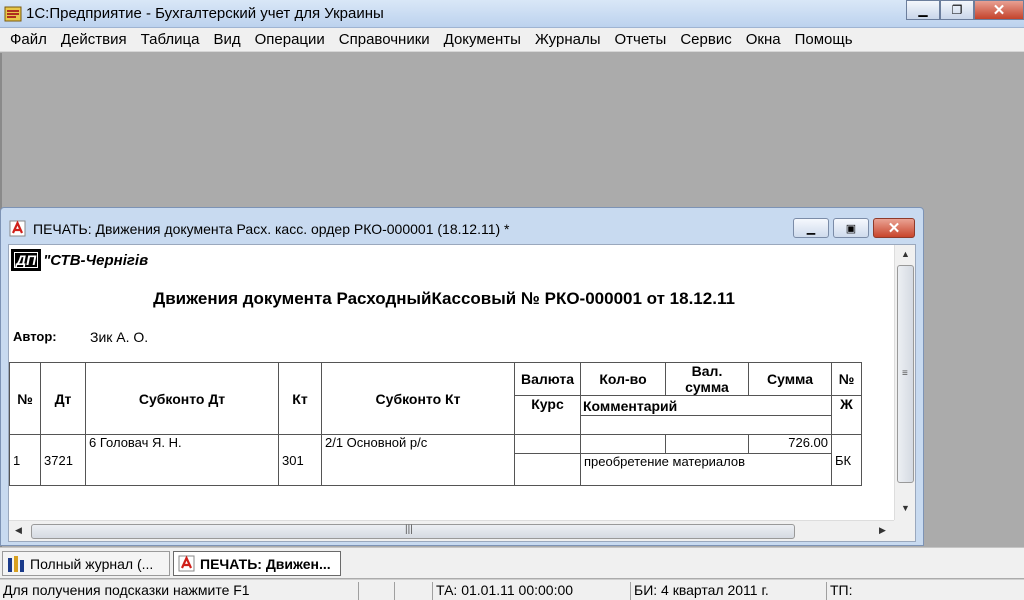 This screenshot has height=600, width=1024. I want to click on menu-reports: Отчеты, so click(640, 39).